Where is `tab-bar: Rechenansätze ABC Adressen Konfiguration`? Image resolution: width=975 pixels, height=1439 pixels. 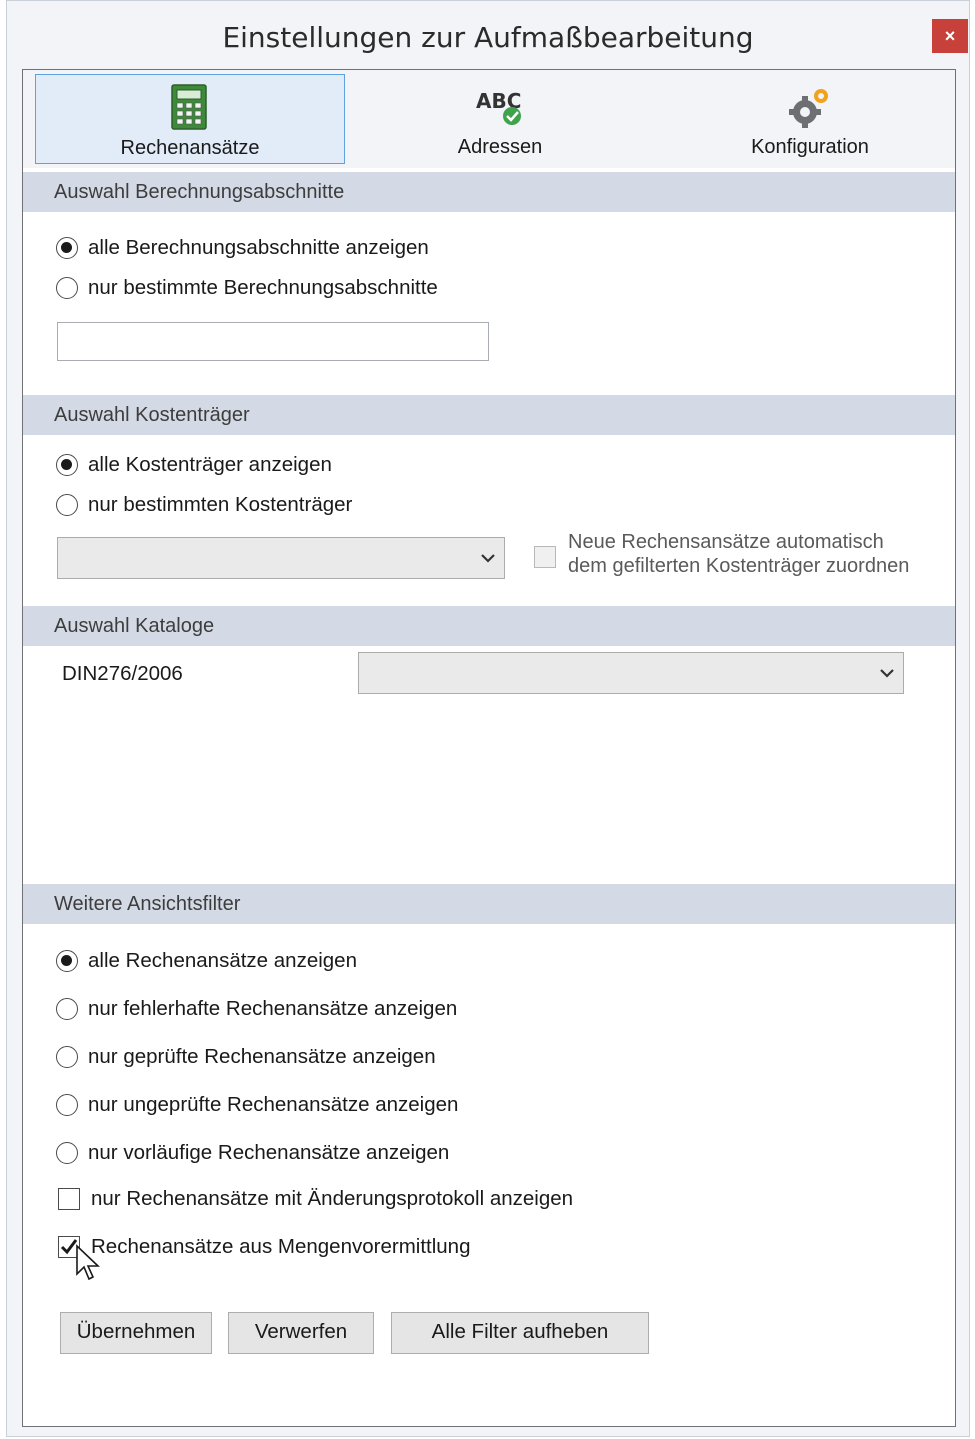 tab-bar: Rechenansätze ABC Adressen Konfiguration is located at coordinates (489, 119).